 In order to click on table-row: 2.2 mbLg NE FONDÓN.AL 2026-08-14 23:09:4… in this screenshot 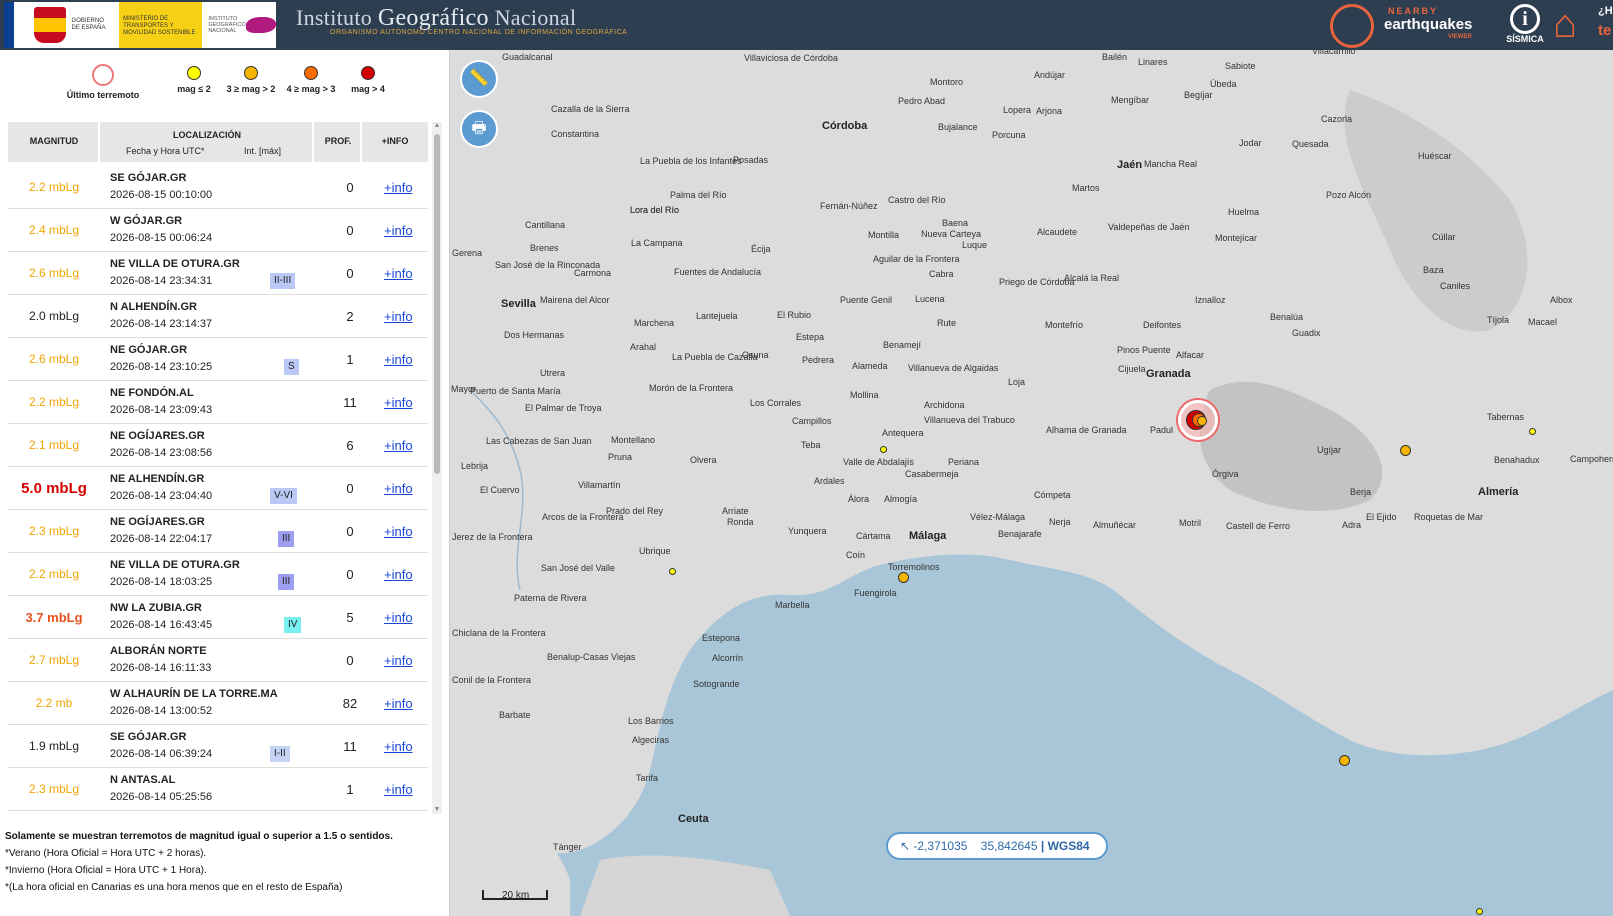, I will do `click(218, 402)`.